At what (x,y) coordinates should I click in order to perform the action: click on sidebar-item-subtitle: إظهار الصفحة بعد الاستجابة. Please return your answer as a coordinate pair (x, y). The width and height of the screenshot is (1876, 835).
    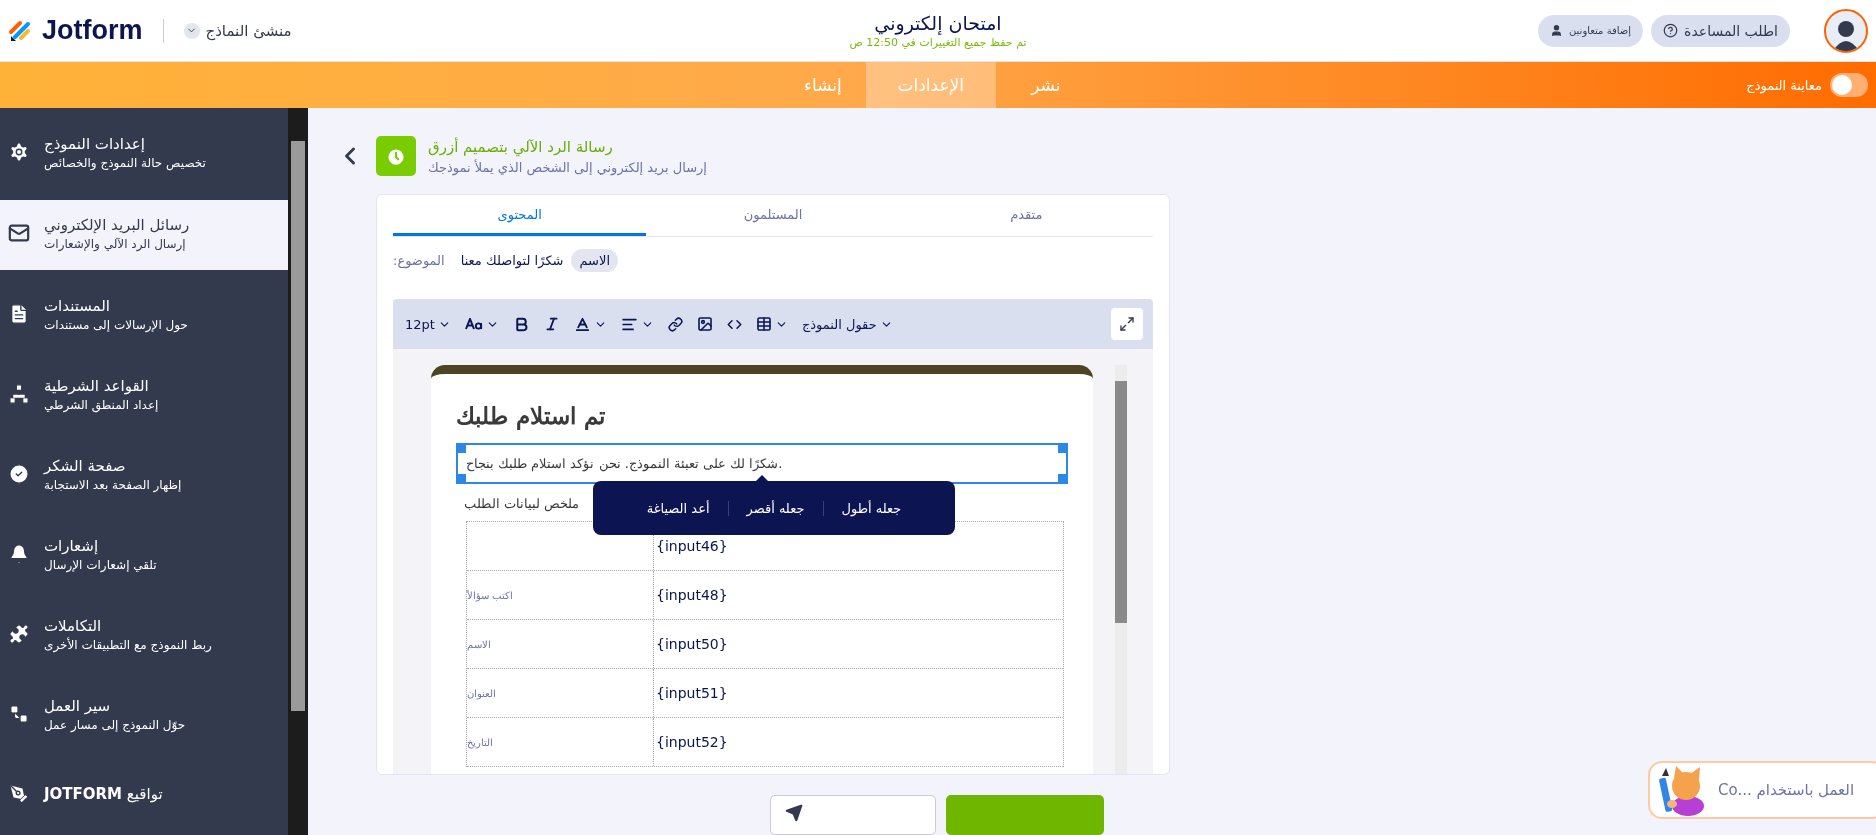
    Looking at the image, I should click on (113, 484).